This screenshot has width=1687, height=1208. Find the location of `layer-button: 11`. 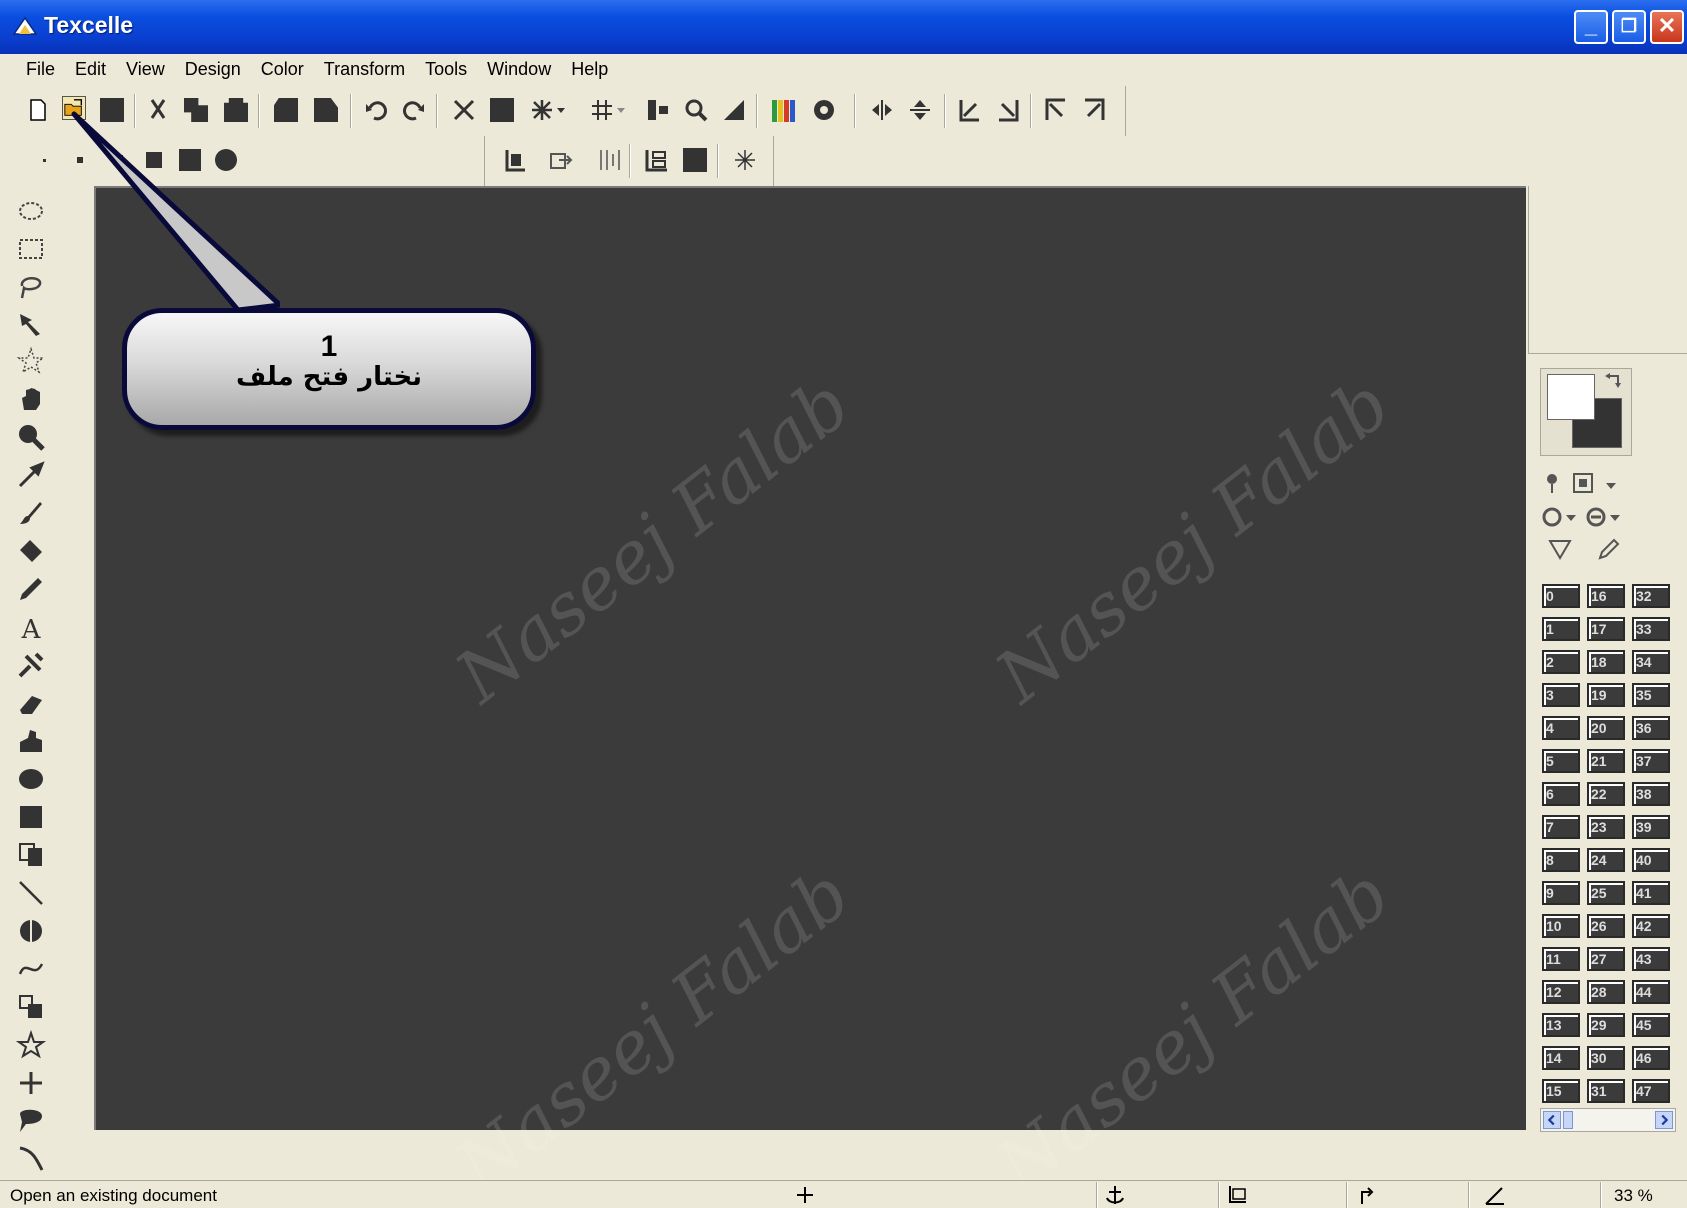

layer-button: 11 is located at coordinates (1561, 959).